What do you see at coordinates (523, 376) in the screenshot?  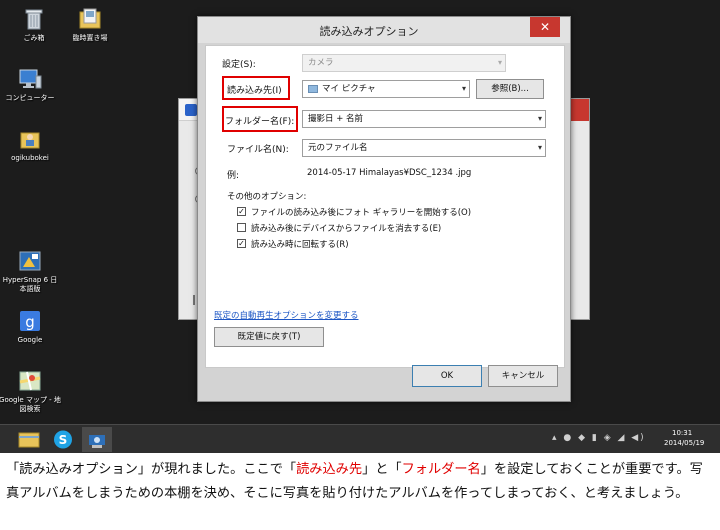 I see `cancel-button: キャンセル` at bounding box center [523, 376].